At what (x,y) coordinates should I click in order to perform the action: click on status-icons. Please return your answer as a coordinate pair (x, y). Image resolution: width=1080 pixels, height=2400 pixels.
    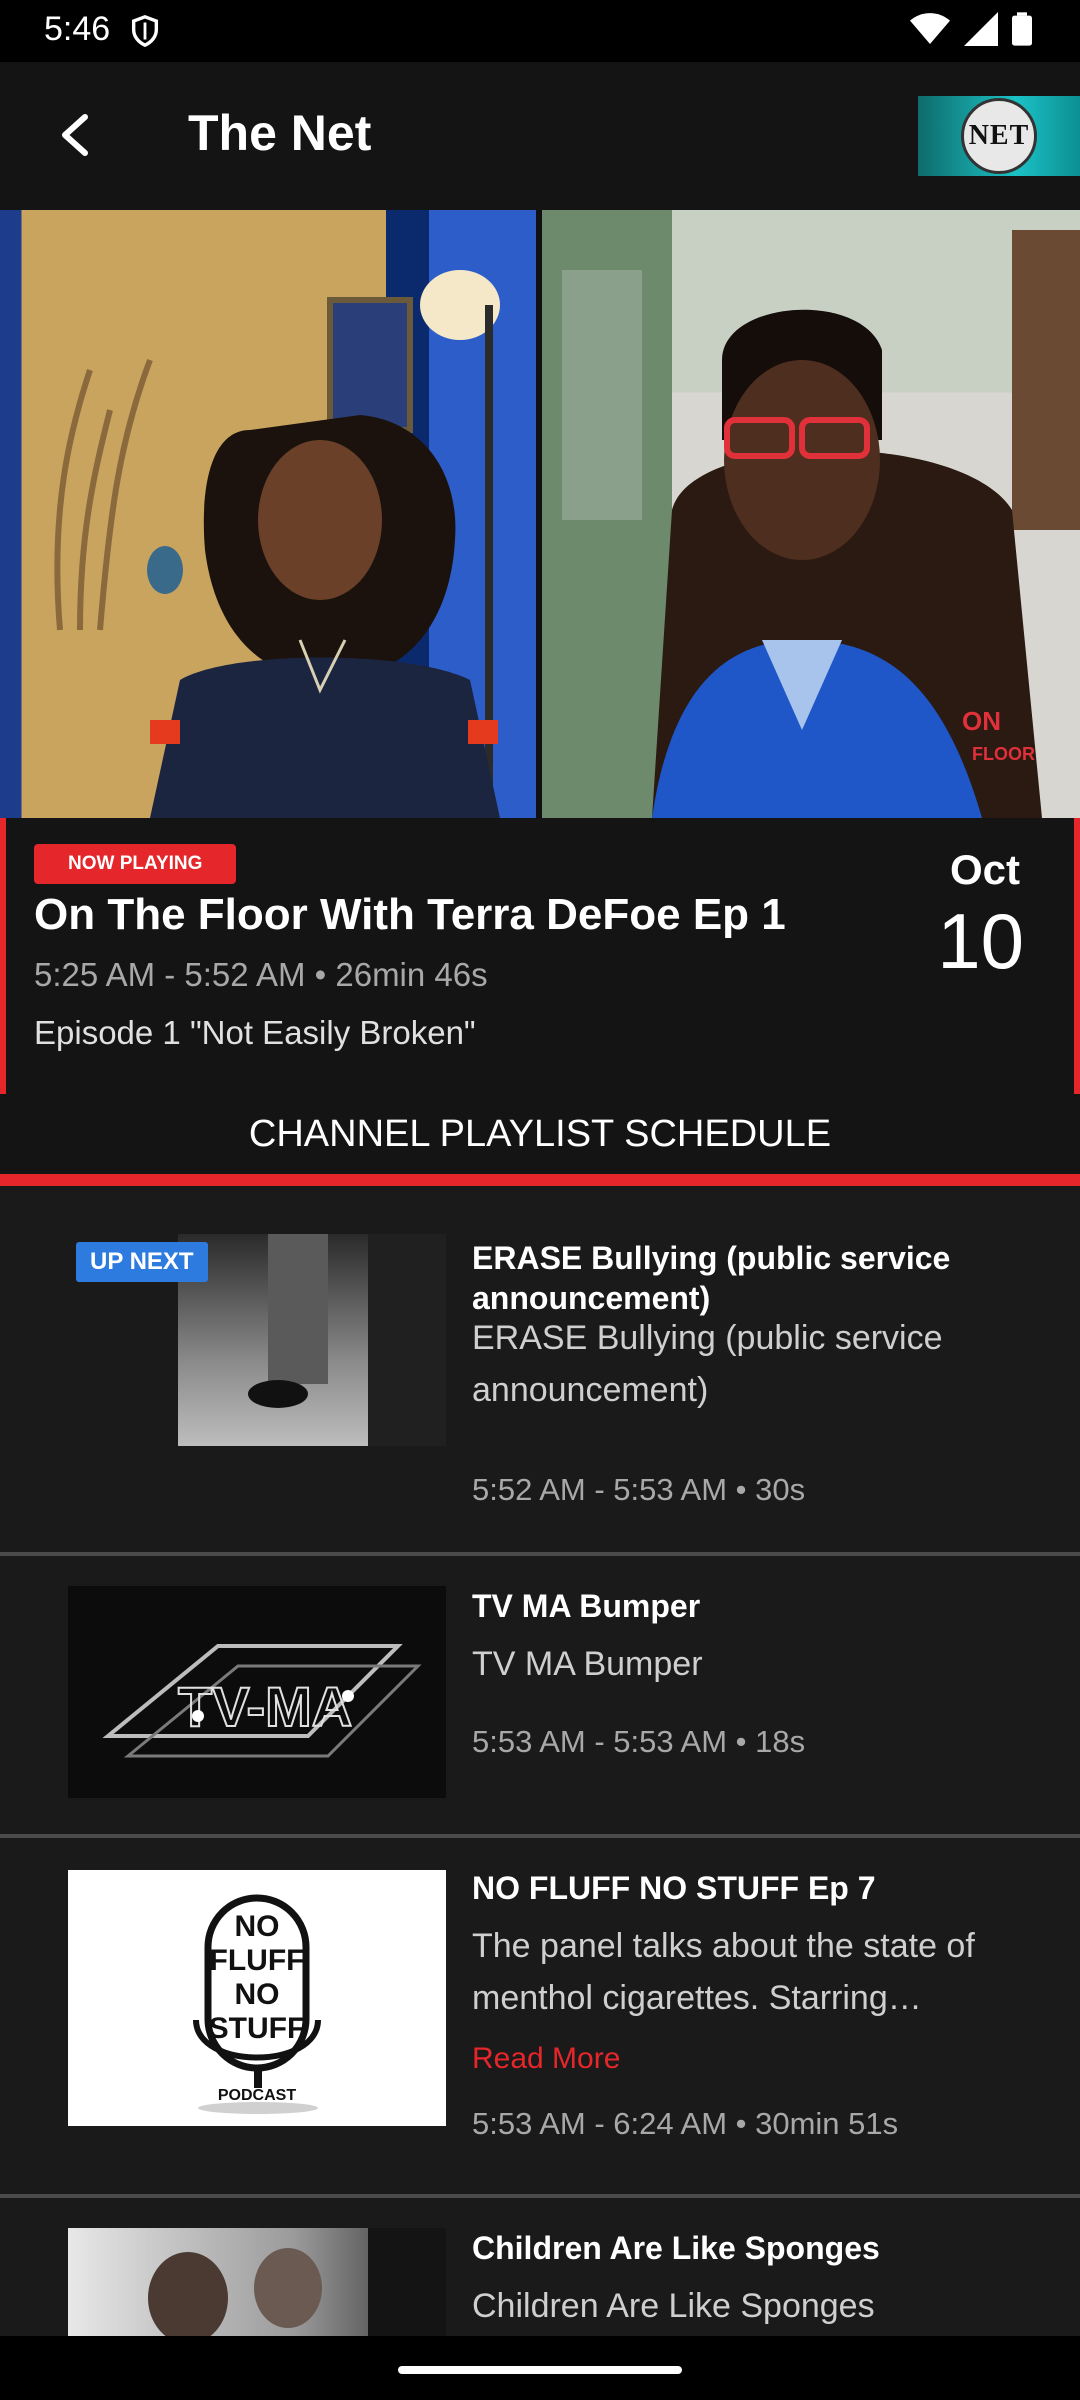
    Looking at the image, I should click on (971, 29).